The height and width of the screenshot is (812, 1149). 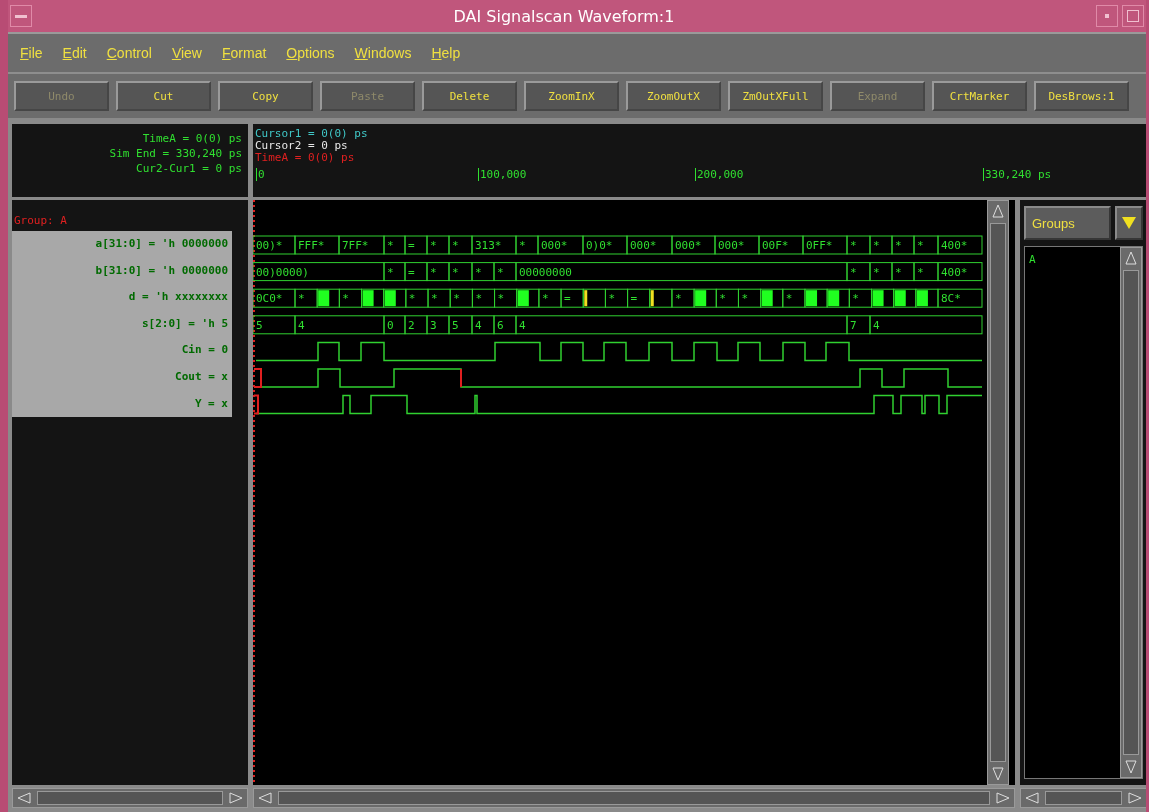 I want to click on signal-name: Cin = 0, so click(x=122, y=350).